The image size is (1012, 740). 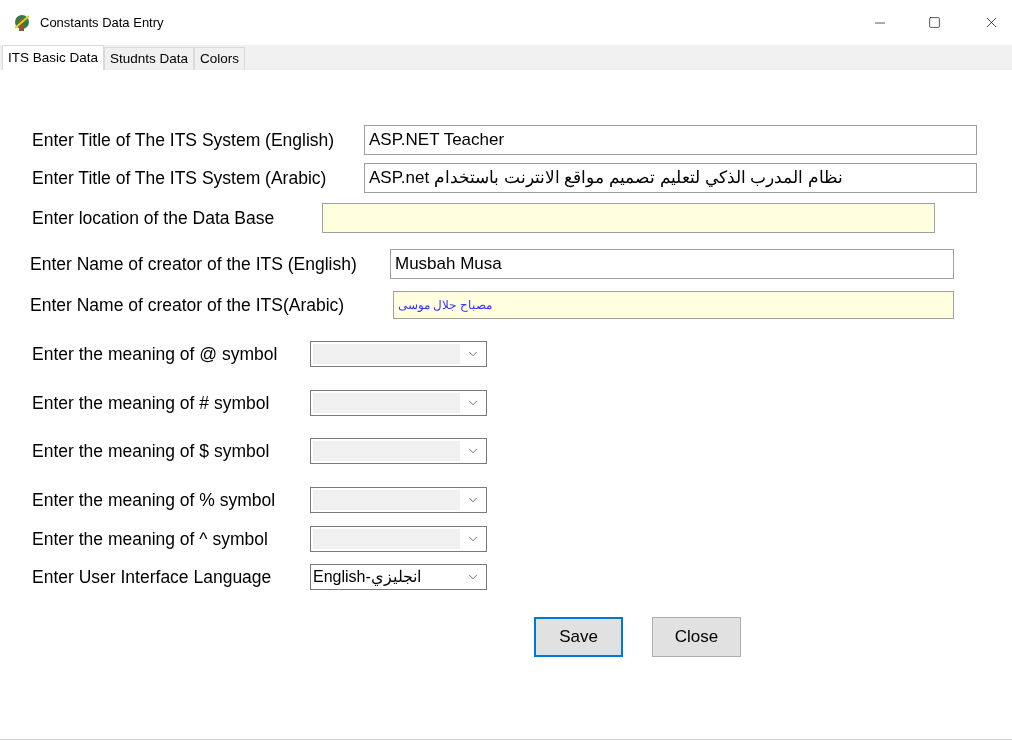 I want to click on app-logo-icon, so click(x=22, y=22).